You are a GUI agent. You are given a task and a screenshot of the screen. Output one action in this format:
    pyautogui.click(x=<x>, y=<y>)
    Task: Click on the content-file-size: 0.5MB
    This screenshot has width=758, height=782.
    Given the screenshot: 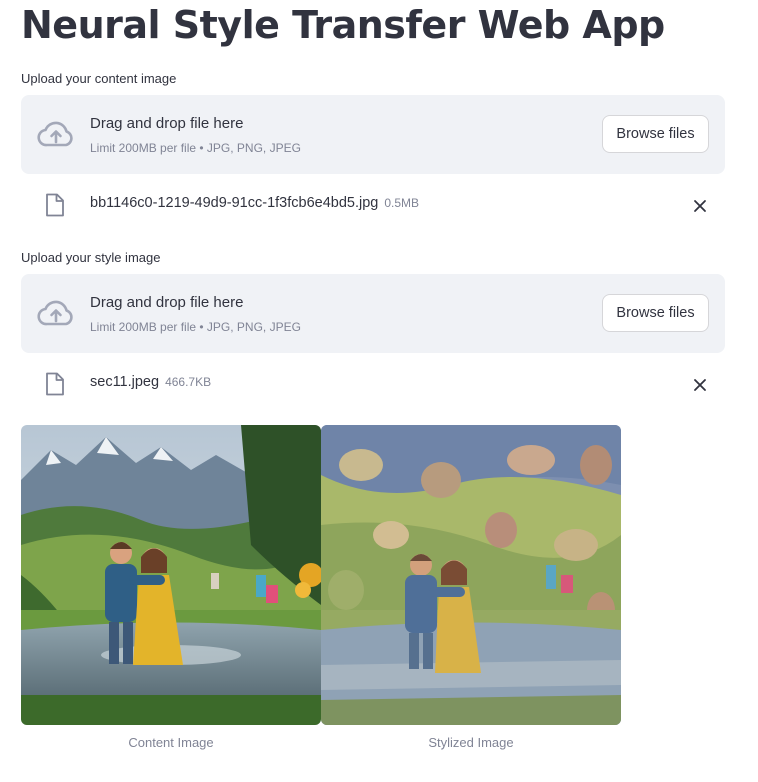 What is the action you would take?
    pyautogui.click(x=402, y=203)
    